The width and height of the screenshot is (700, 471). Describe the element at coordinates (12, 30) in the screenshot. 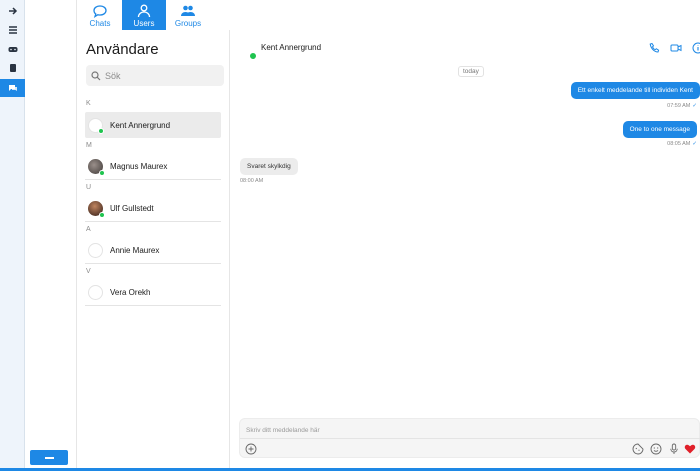

I see `list-icon` at that location.